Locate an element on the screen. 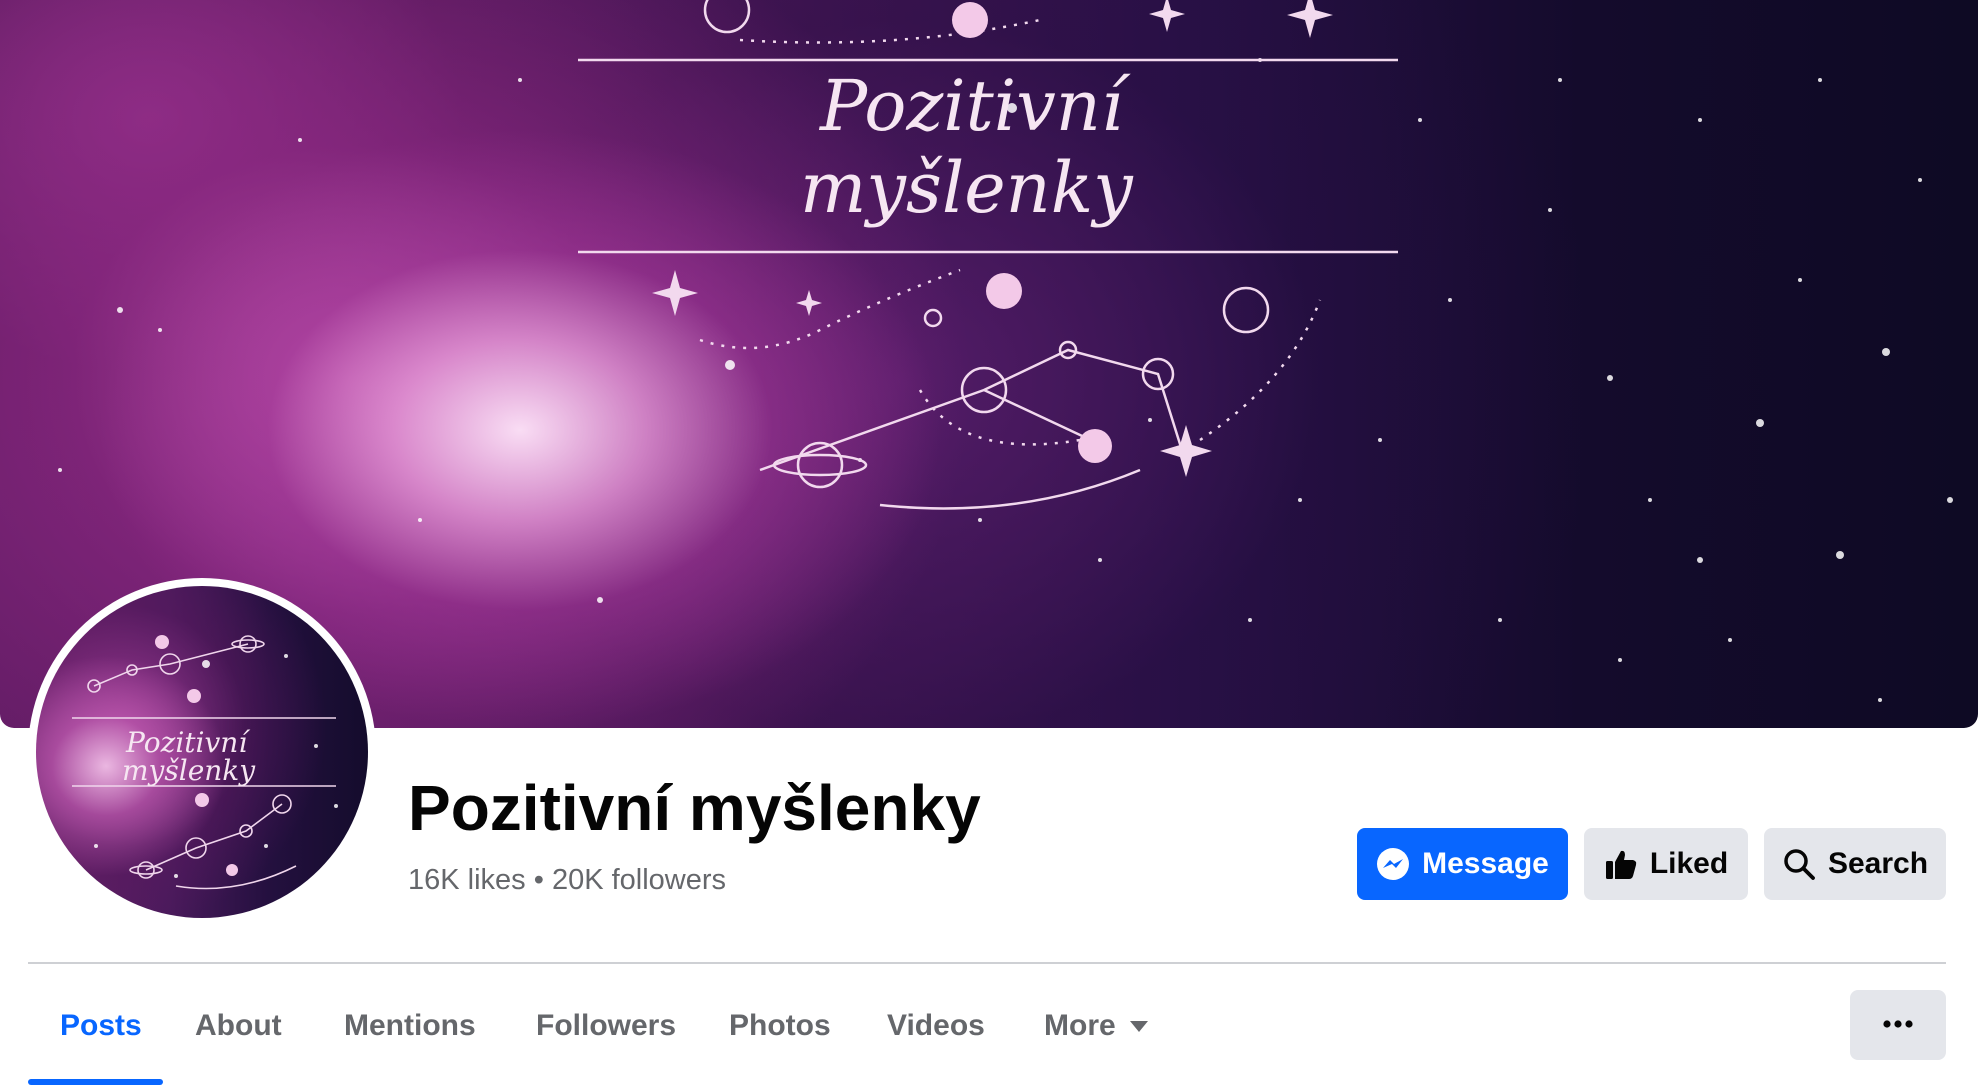 Image resolution: width=1978 pixels, height=1086 pixels. tab-photos: Photos is located at coordinates (780, 1026).